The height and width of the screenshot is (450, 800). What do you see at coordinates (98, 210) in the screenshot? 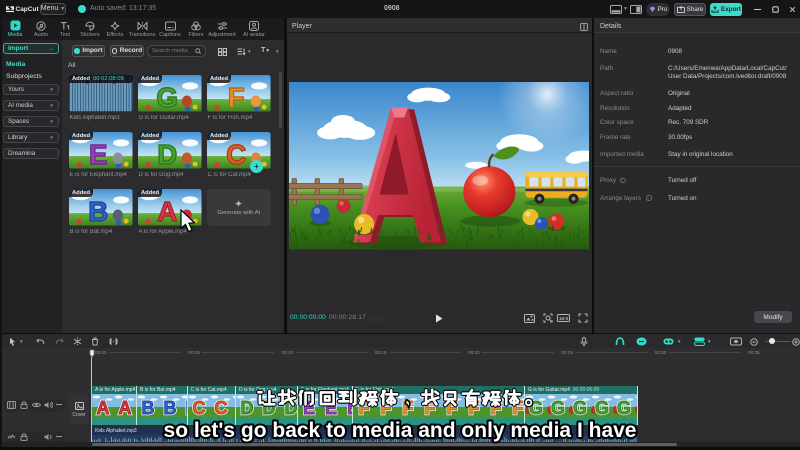
I see `svg-text: B` at bounding box center [98, 210].